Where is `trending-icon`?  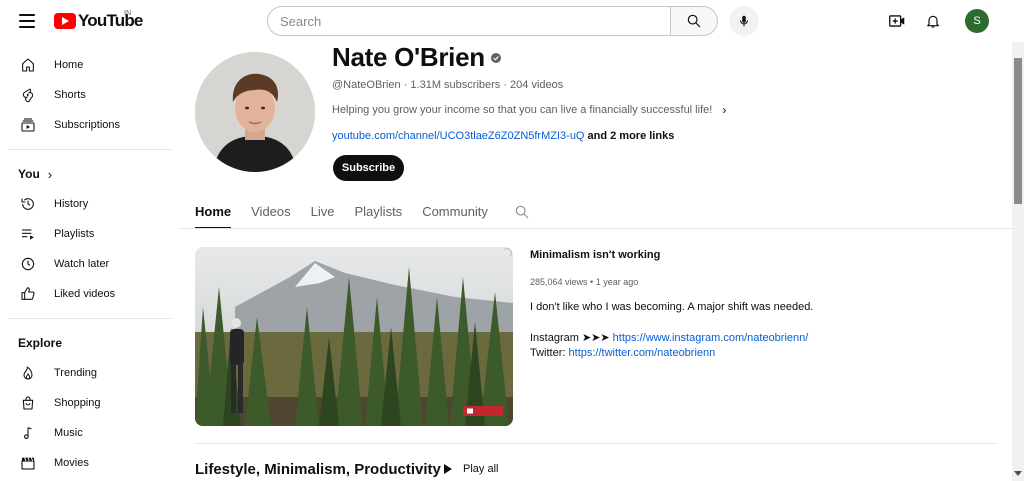 trending-icon is located at coordinates (28, 373).